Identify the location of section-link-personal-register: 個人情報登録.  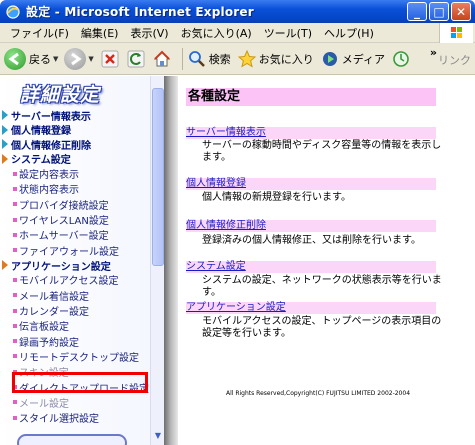
(216, 183).